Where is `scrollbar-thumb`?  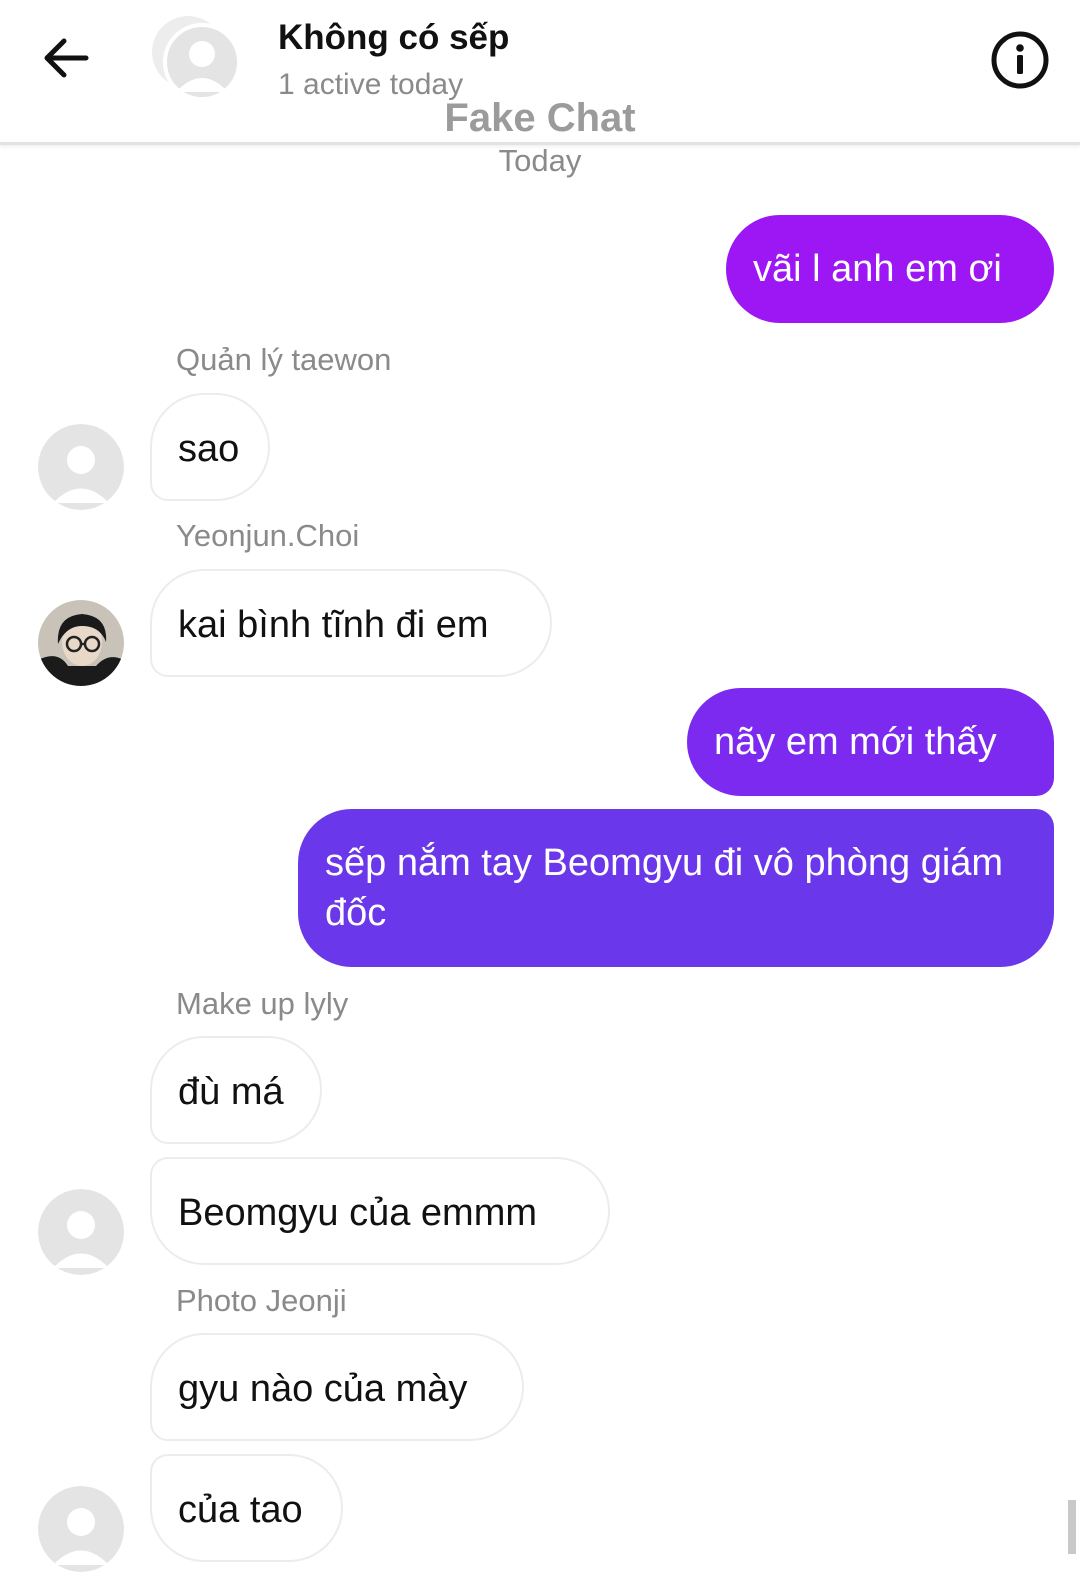
scrollbar-thumb is located at coordinates (1072, 1527).